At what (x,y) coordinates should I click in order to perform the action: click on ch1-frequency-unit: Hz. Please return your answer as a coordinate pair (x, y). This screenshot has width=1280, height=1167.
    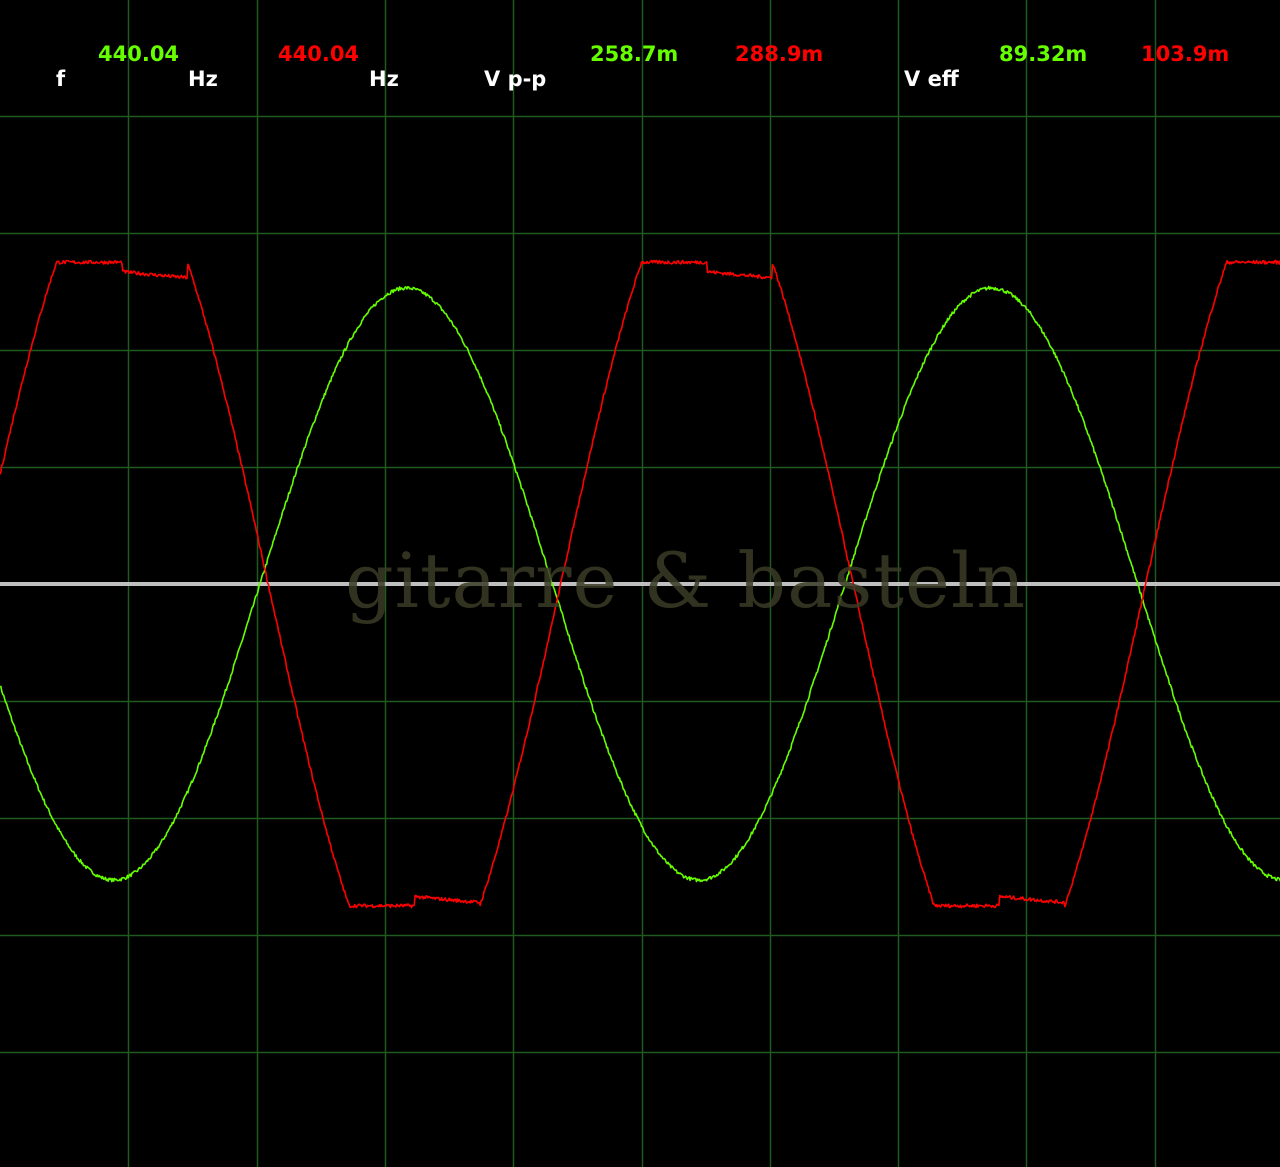
    Looking at the image, I should click on (203, 79).